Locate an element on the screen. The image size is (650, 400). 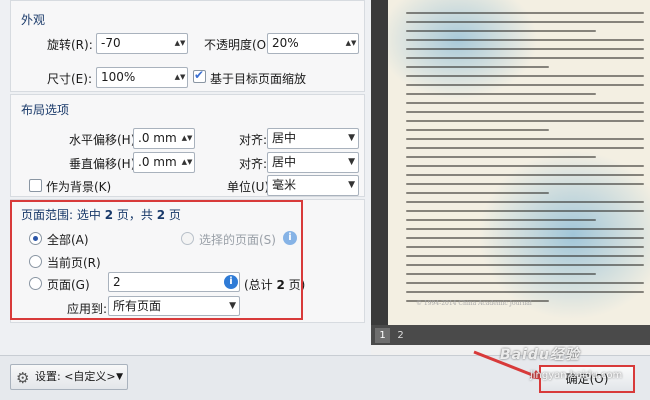
scale-to-target-checkbox is located at coordinates (199, 75).